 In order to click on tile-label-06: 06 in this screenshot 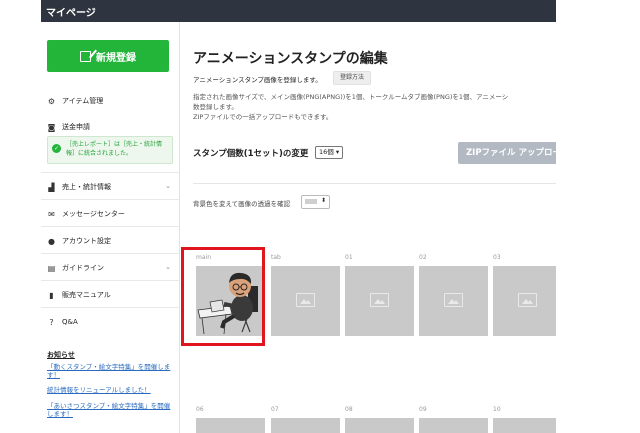, I will do `click(200, 409)`.